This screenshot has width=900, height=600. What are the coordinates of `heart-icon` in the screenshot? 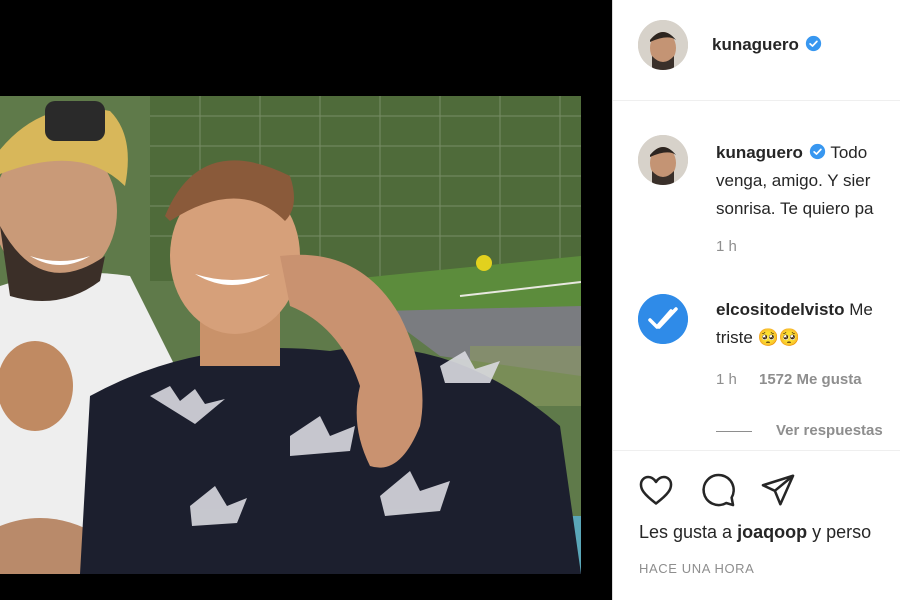 It's located at (656, 490).